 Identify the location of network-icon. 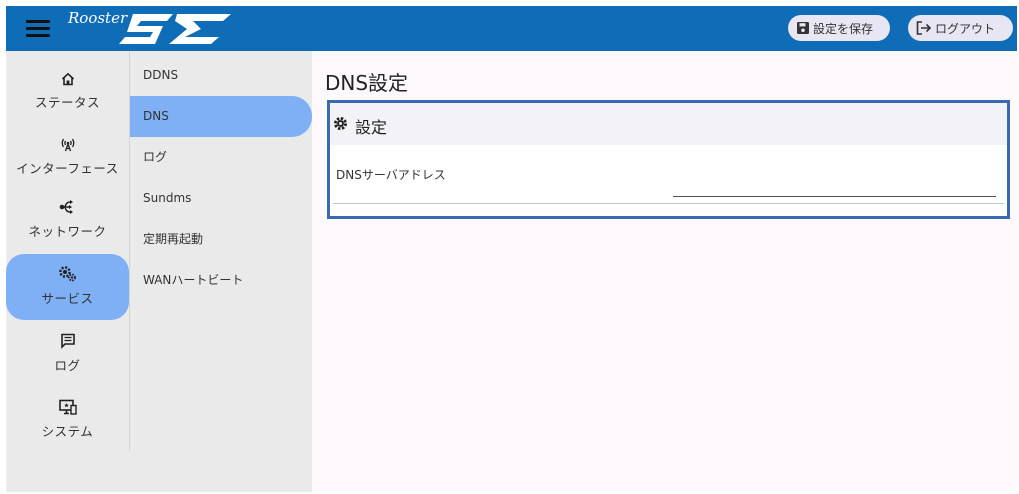
(66, 207).